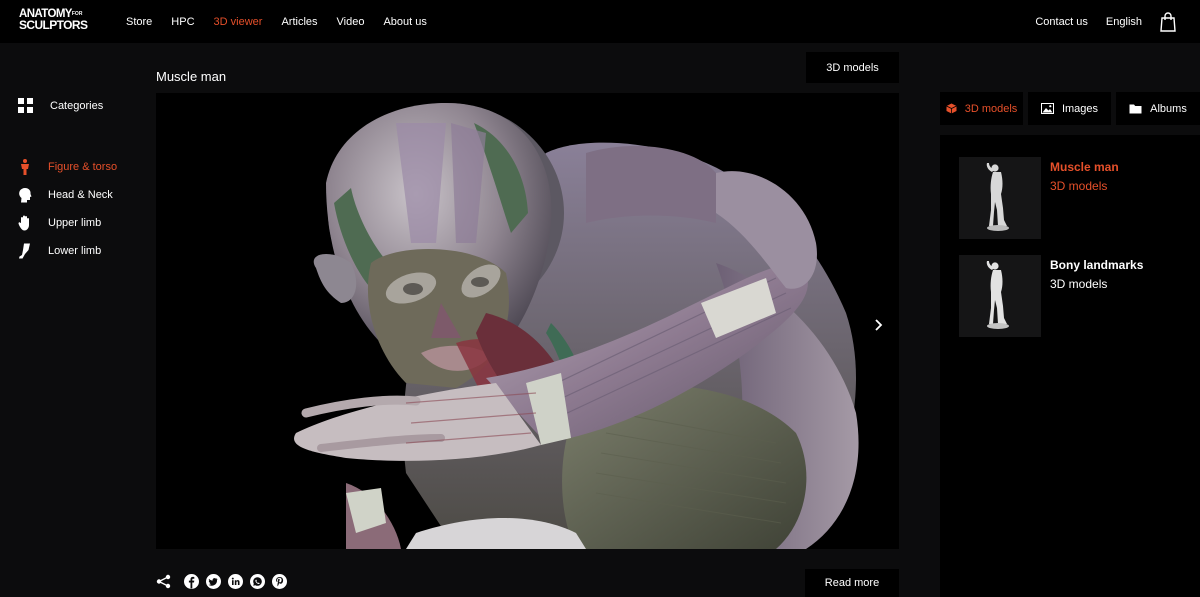  Describe the element at coordinates (981, 108) in the screenshot. I see `tab-3d-models: 3D models` at that location.